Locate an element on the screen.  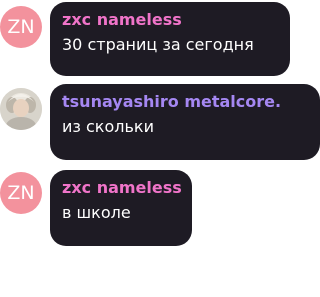
avatar is located at coordinates (21, 109).